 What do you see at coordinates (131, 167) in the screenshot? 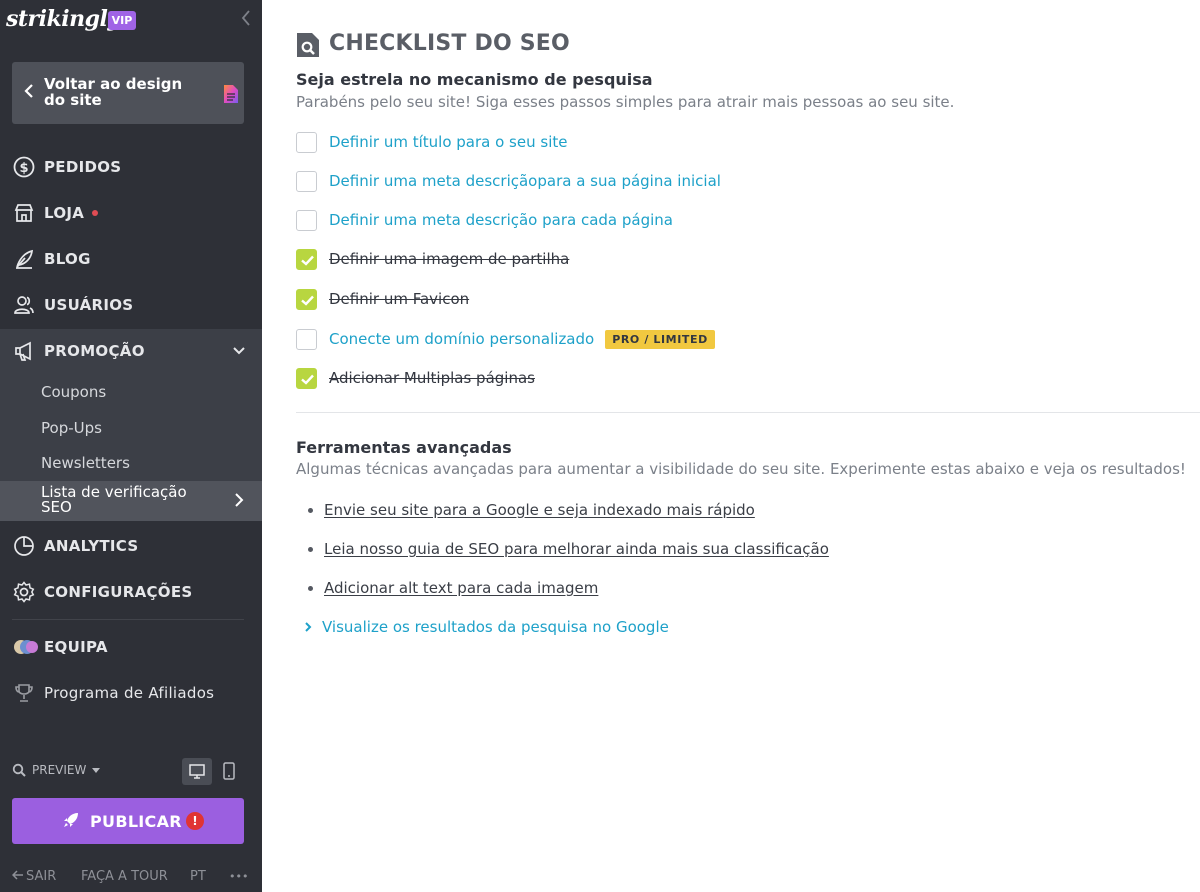
I see `nav-pedidos: $ PEDIDOS` at bounding box center [131, 167].